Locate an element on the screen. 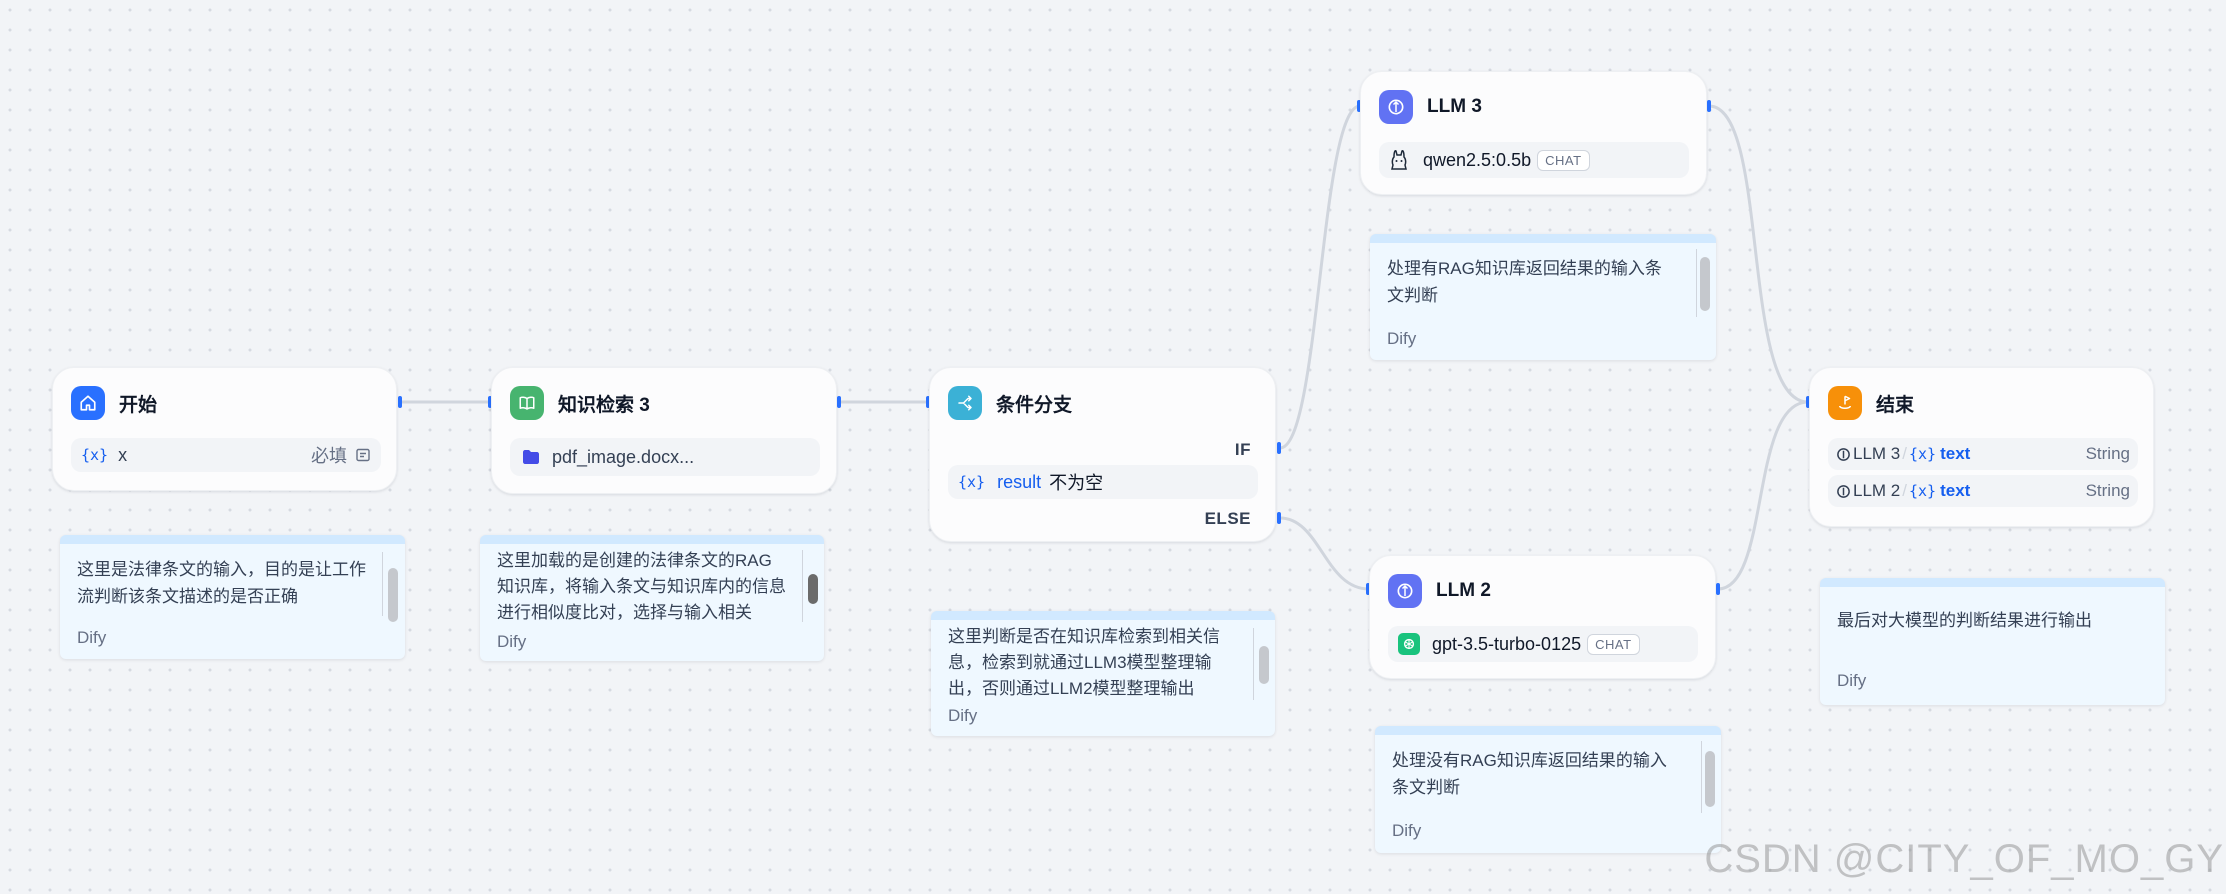 The image size is (2226, 894). note-start: 这里是法律条文的输入，目的是让工作流判断该条文描述的是否正确 Dify is located at coordinates (232, 597).